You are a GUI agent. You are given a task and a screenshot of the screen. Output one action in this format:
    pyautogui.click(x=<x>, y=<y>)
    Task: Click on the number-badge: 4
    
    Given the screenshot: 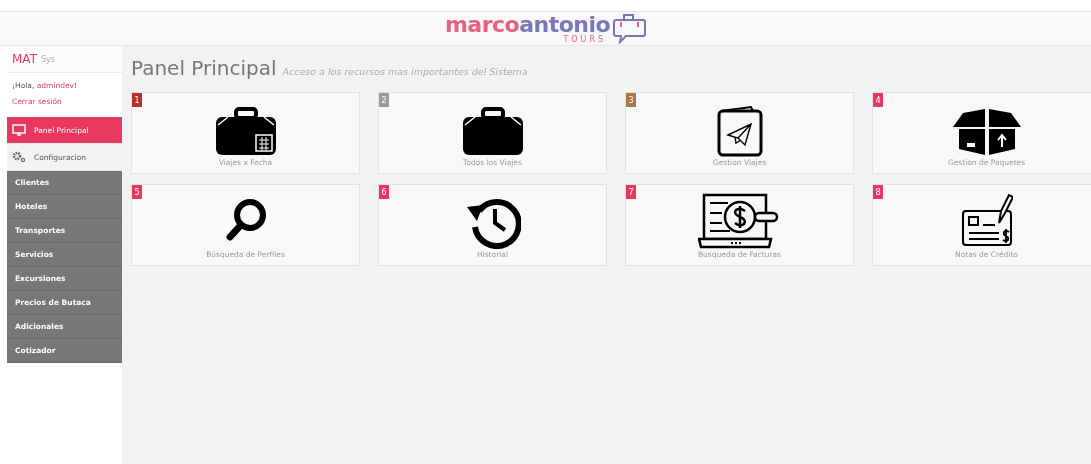 What is the action you would take?
    pyautogui.click(x=878, y=100)
    